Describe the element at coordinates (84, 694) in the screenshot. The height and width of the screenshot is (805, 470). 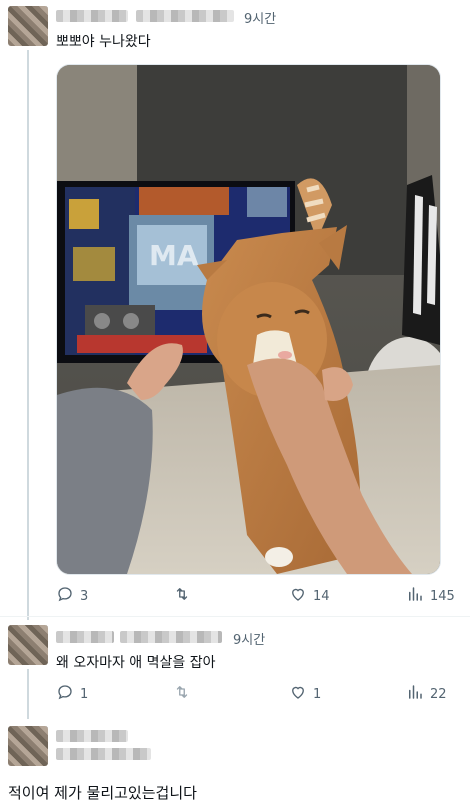
I see `reply-count: 1` at that location.